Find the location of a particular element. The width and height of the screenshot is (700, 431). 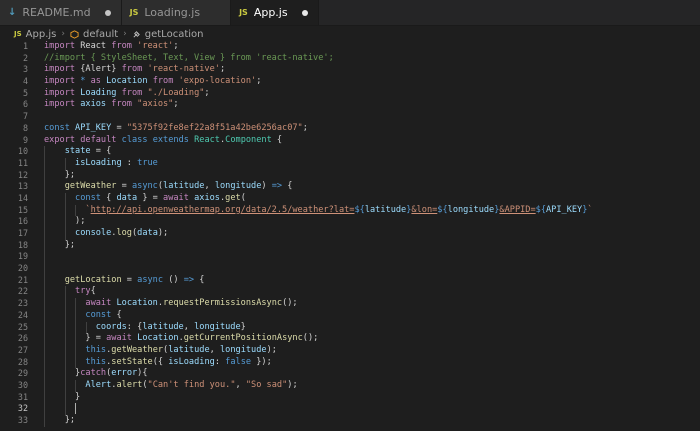

code-line: 19 is located at coordinates (350, 257).